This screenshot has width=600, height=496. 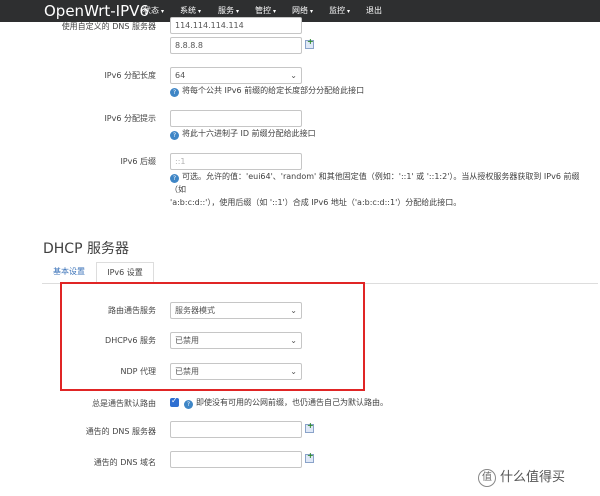 I want to click on dhcpv6-service-label: DHCPv6 服务, so click(x=130, y=340).